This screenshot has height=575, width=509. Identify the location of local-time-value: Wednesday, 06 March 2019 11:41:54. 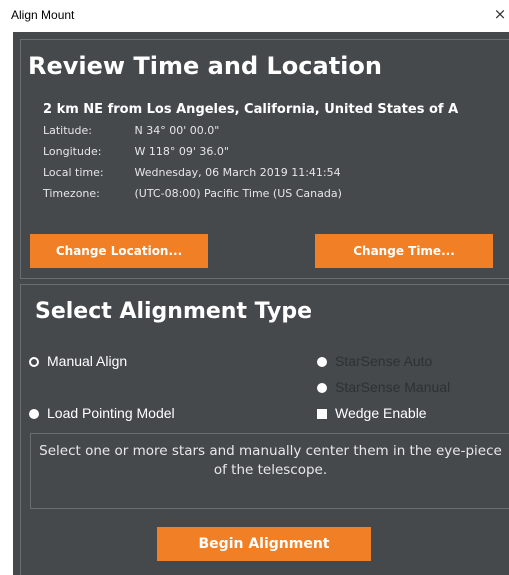
(237, 172).